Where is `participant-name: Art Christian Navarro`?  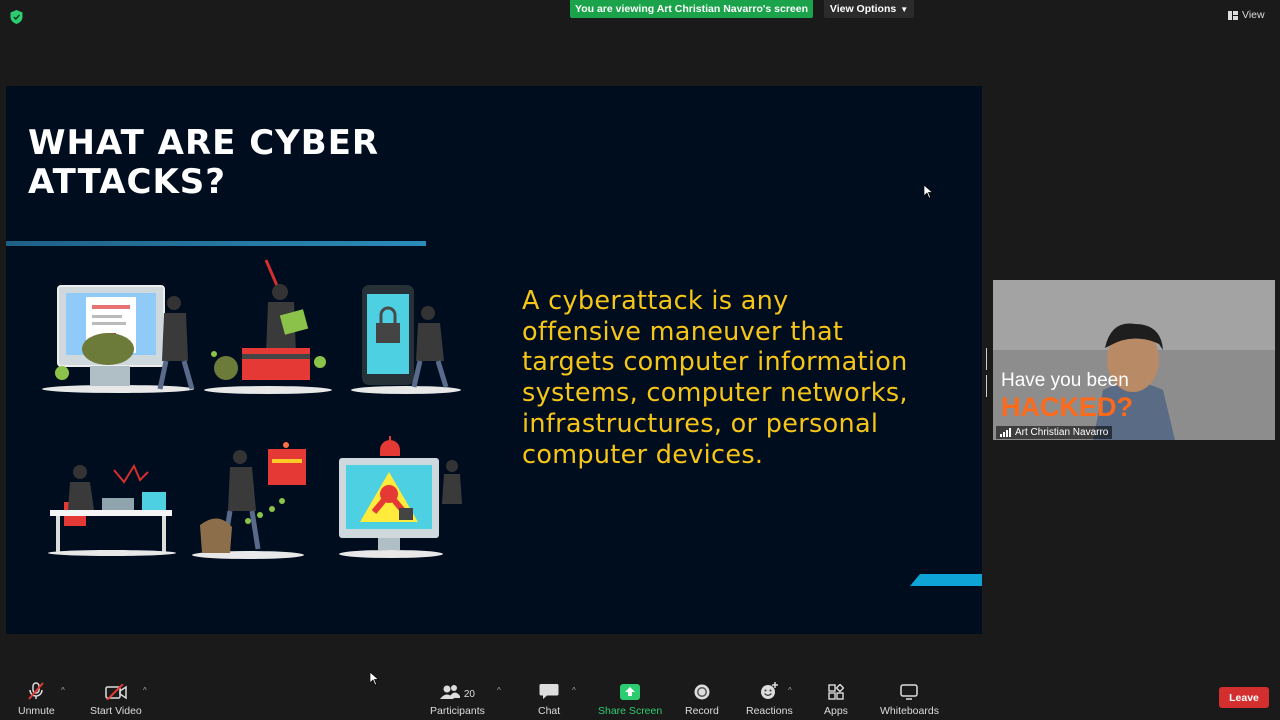 participant-name: Art Christian Navarro is located at coordinates (1062, 432).